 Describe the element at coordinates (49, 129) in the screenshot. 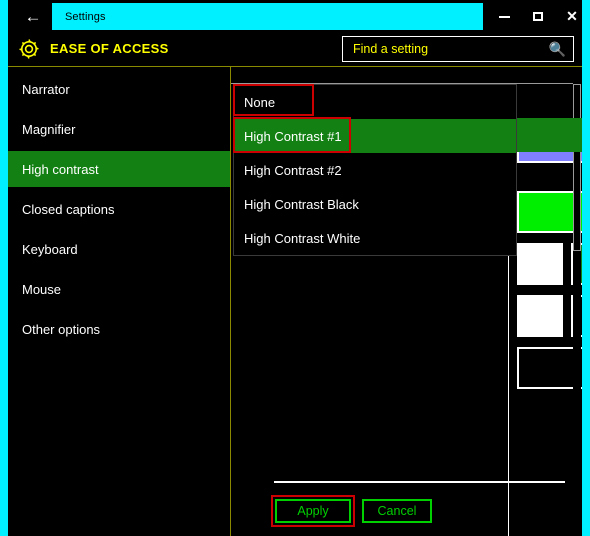

I see `sidebar-item-label: Magnifier` at that location.